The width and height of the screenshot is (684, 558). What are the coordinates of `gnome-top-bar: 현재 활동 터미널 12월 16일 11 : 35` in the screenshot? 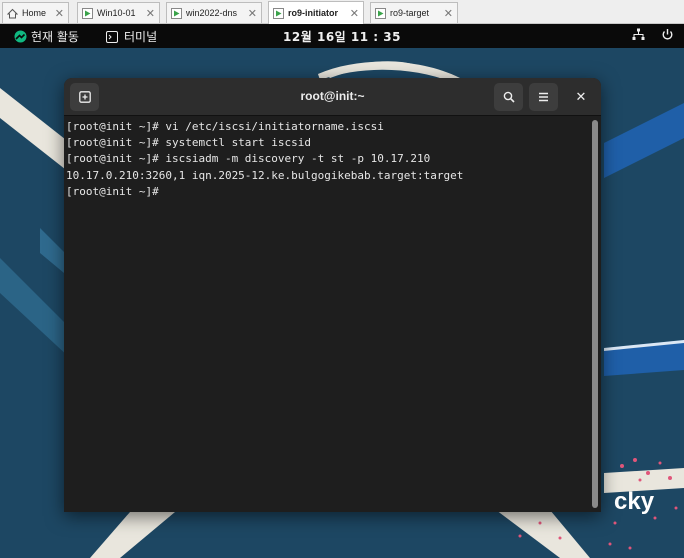 It's located at (342, 36).